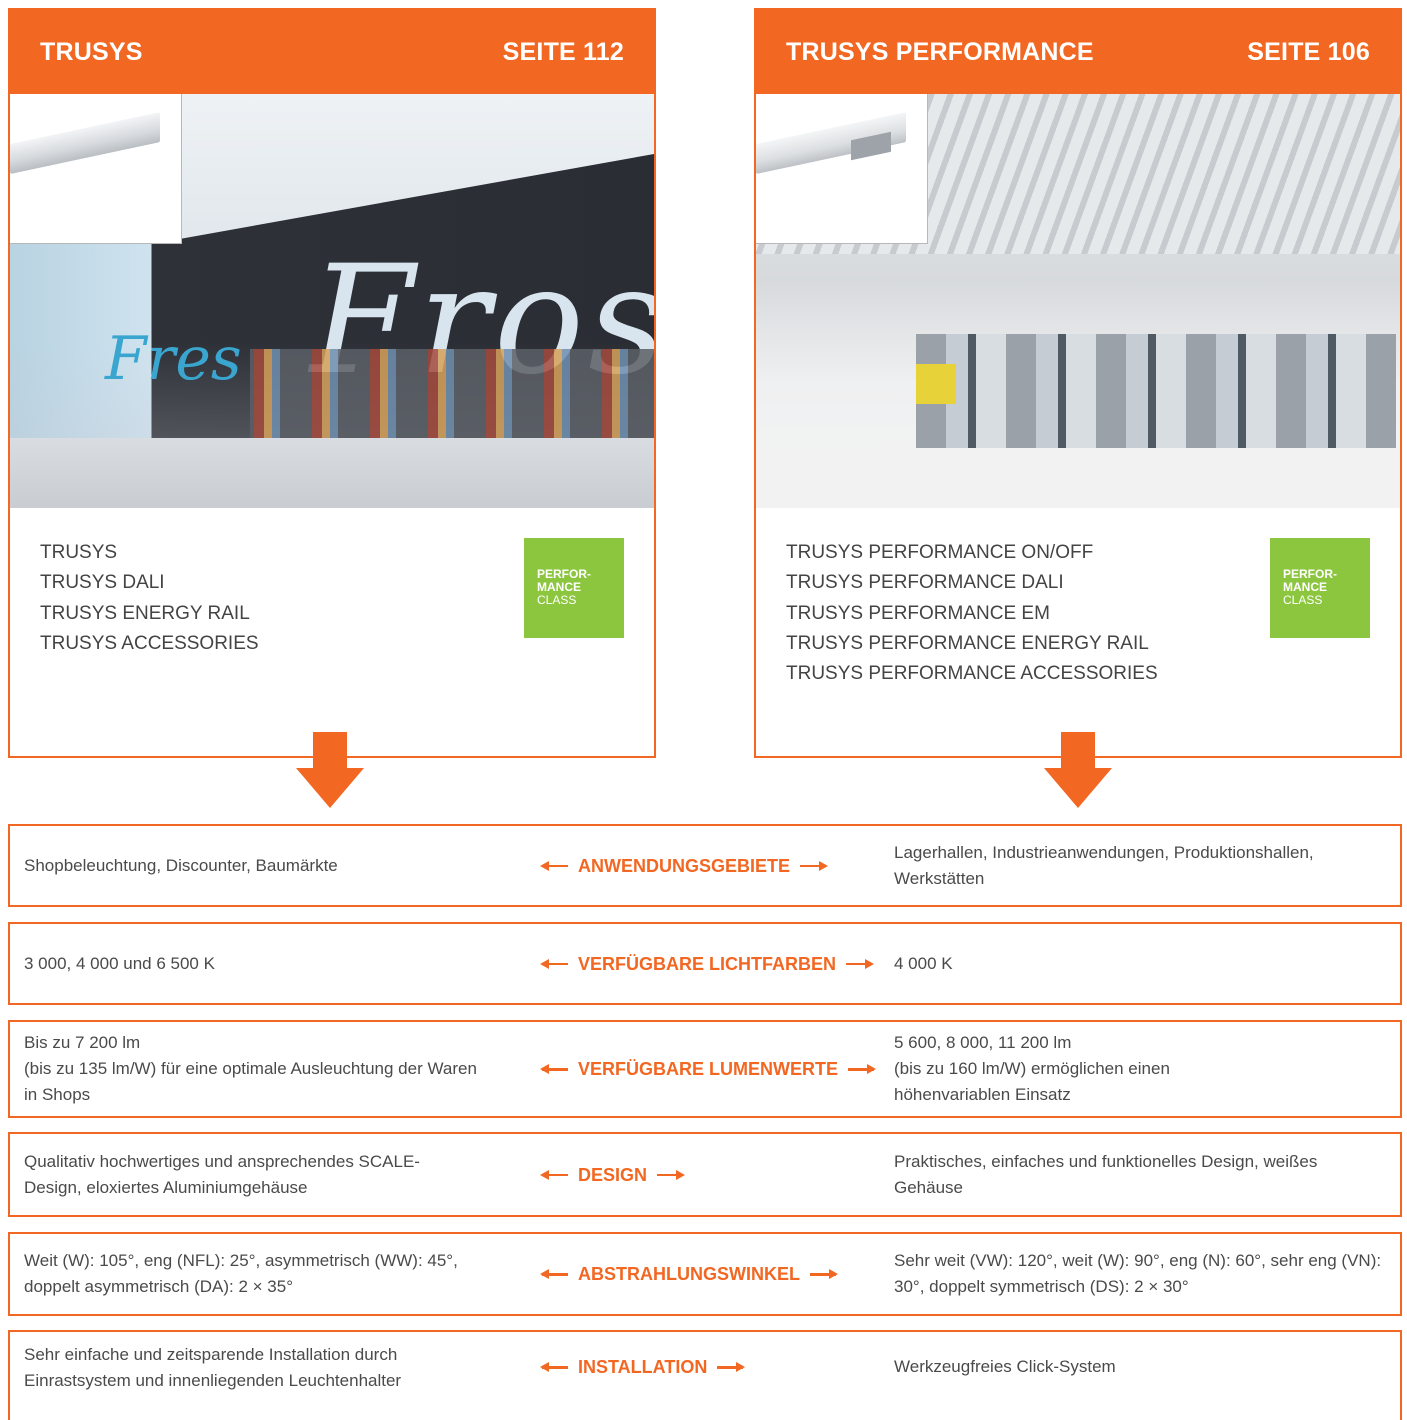  I want to click on comparison-label: VERFÜGBARE LUMENWERTE, so click(708, 1069).